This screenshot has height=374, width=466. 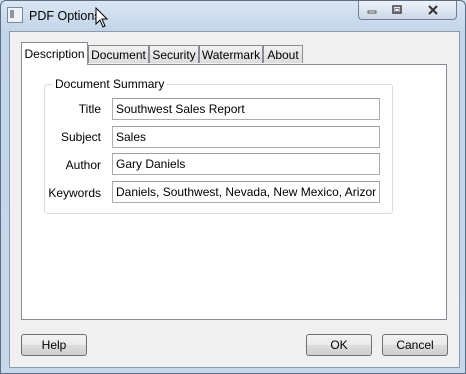 I want to click on ok-button: OK, so click(x=339, y=345).